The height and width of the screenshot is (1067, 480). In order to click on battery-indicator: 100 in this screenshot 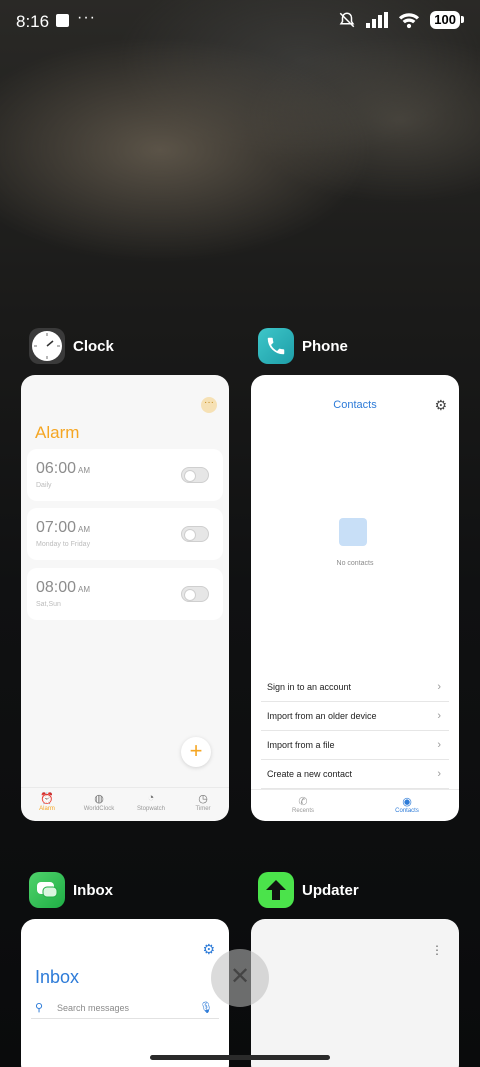, I will do `click(447, 20)`.